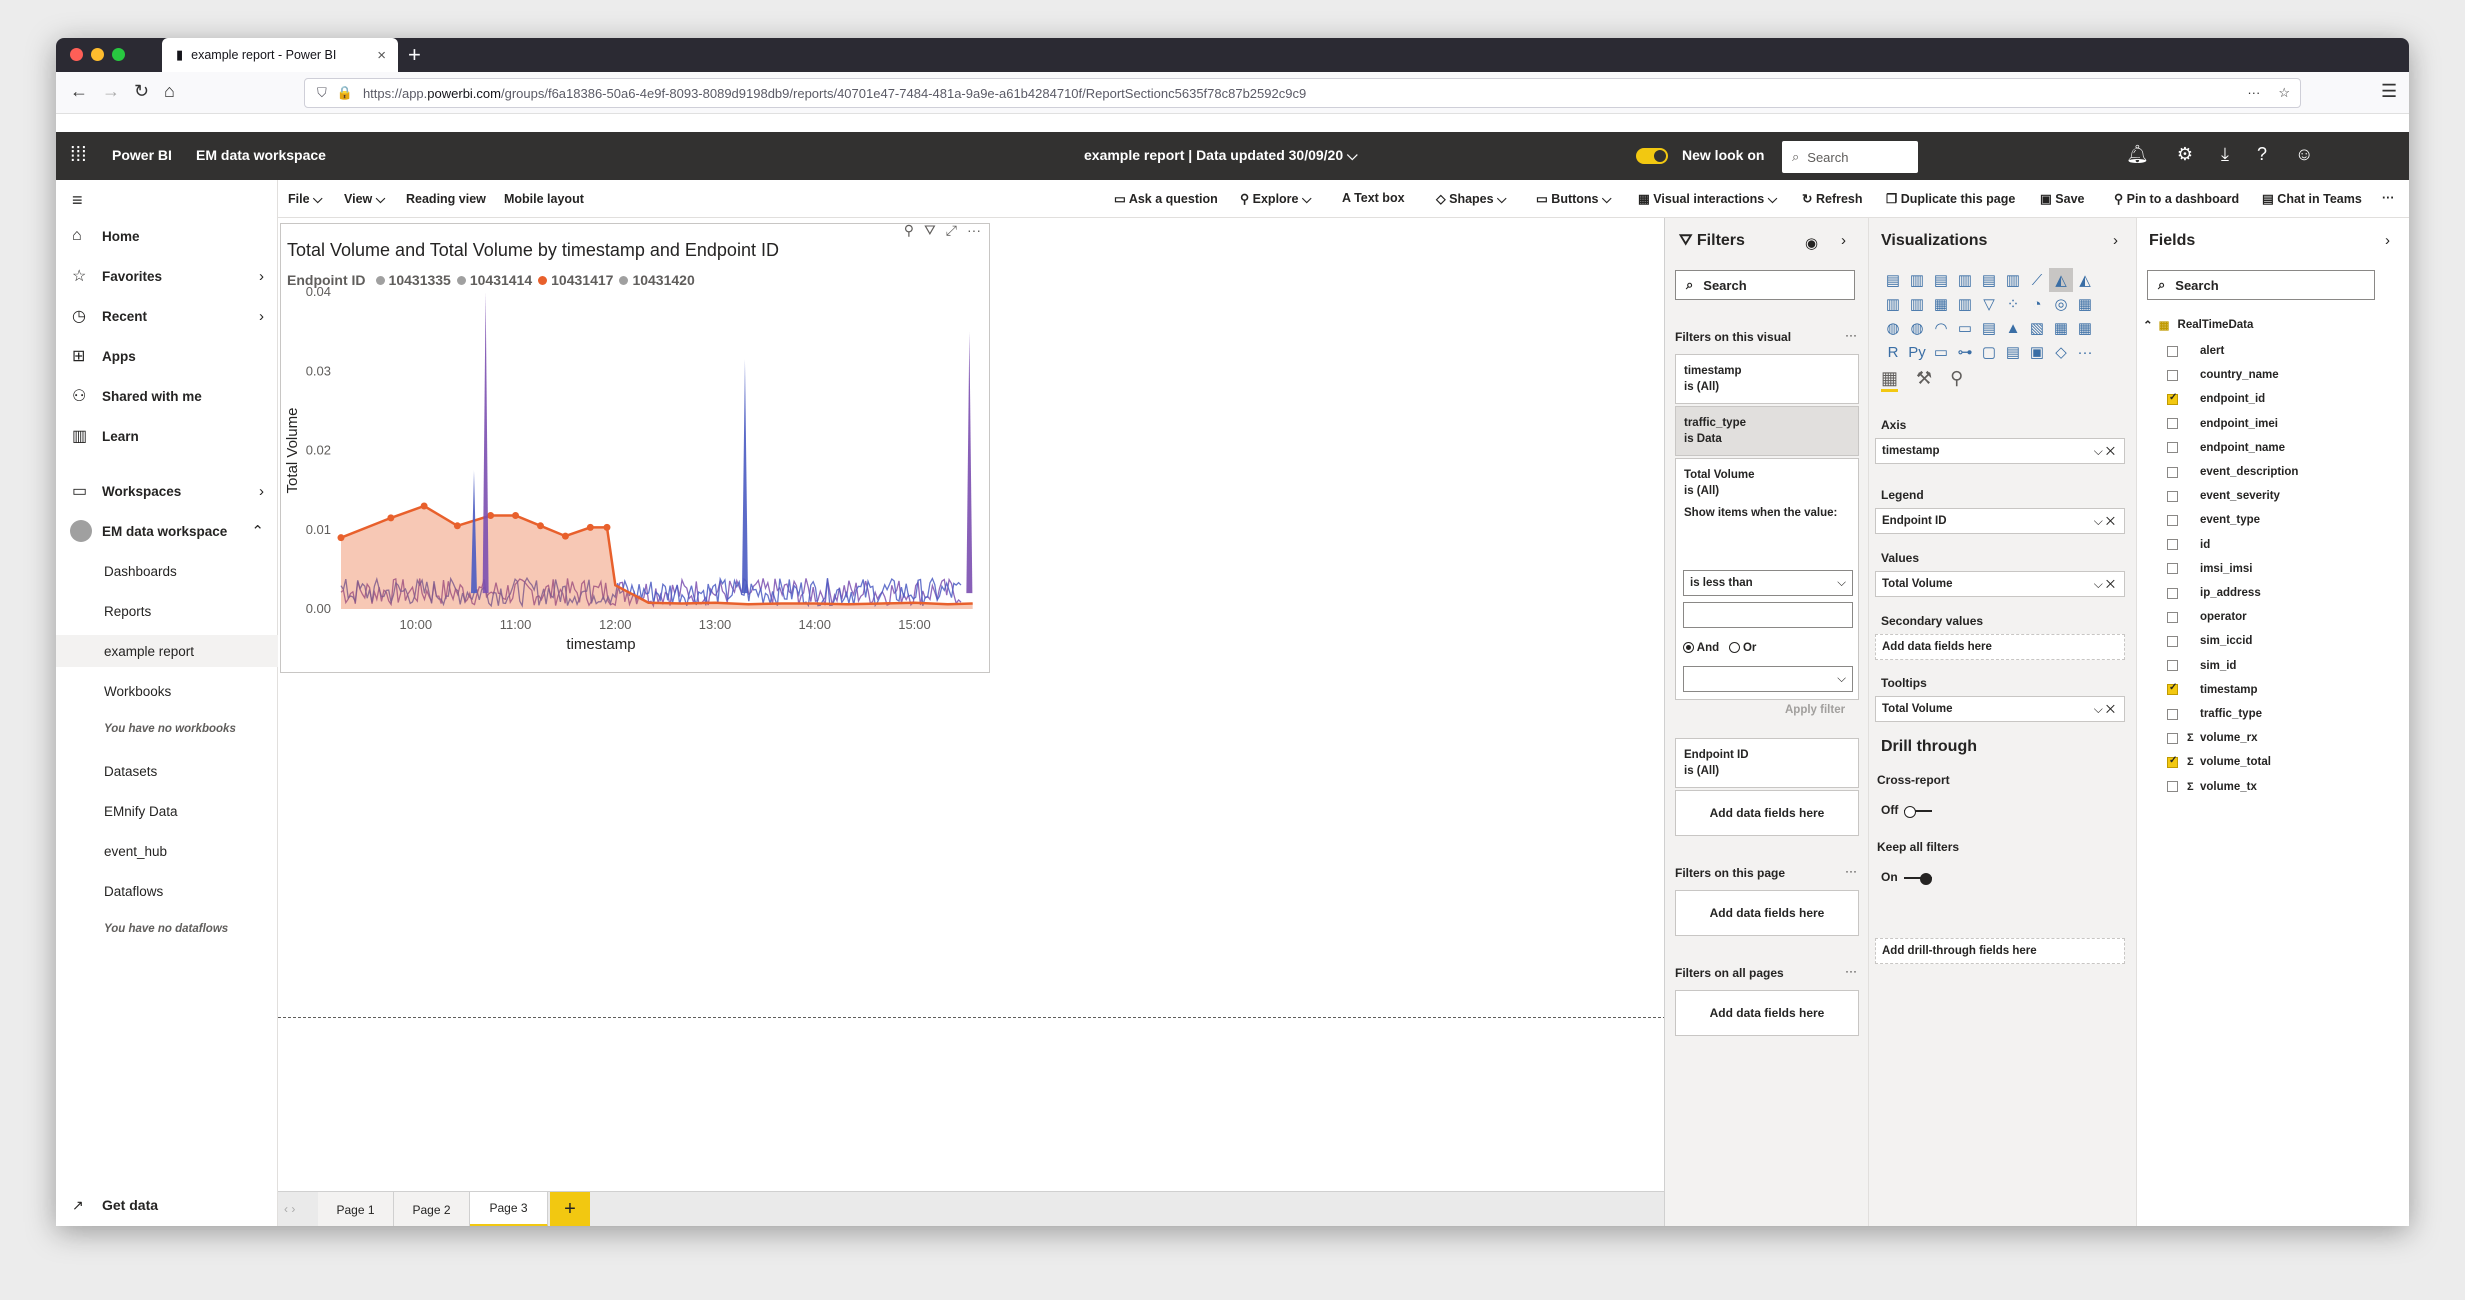 The width and height of the screenshot is (2465, 1300). I want to click on ribbon-file: File ⌵, so click(305, 199).